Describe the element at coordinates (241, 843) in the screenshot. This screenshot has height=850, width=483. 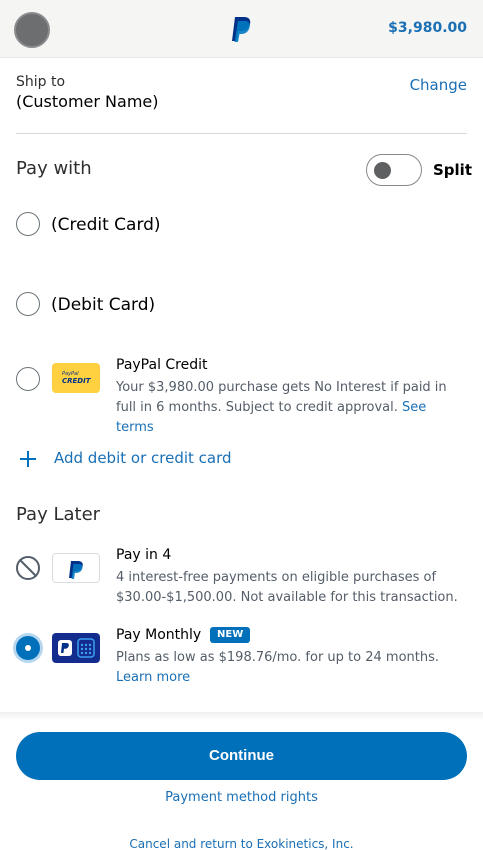
I see `cancel-return-link: Cancel and return to Exokinetics, Inc.` at that location.